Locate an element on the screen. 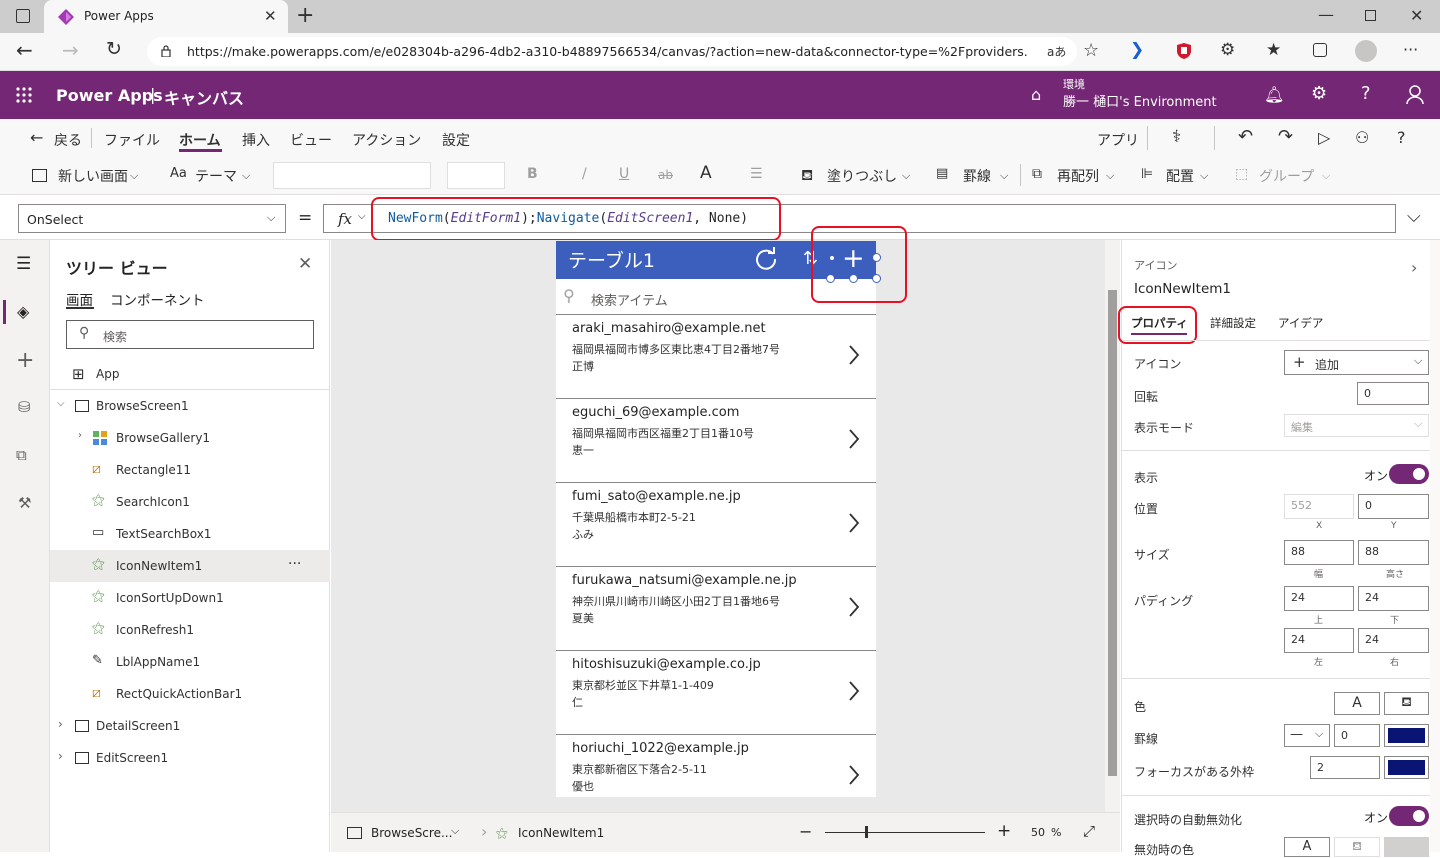  menu-back: 戻る is located at coordinates (68, 140).